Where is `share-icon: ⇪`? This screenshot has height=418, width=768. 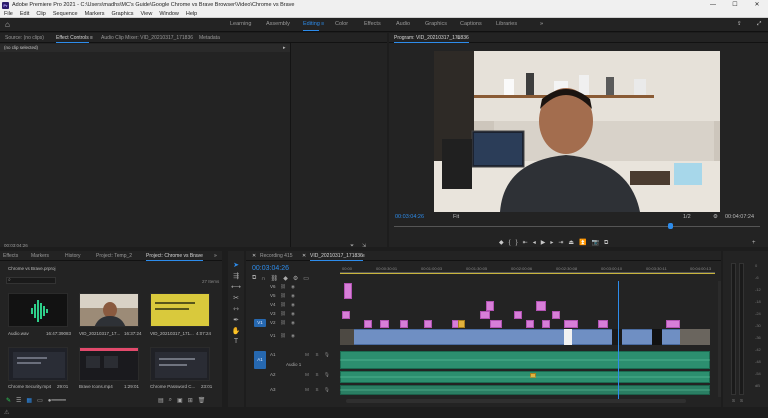 share-icon: ⇪ is located at coordinates (739, 24).